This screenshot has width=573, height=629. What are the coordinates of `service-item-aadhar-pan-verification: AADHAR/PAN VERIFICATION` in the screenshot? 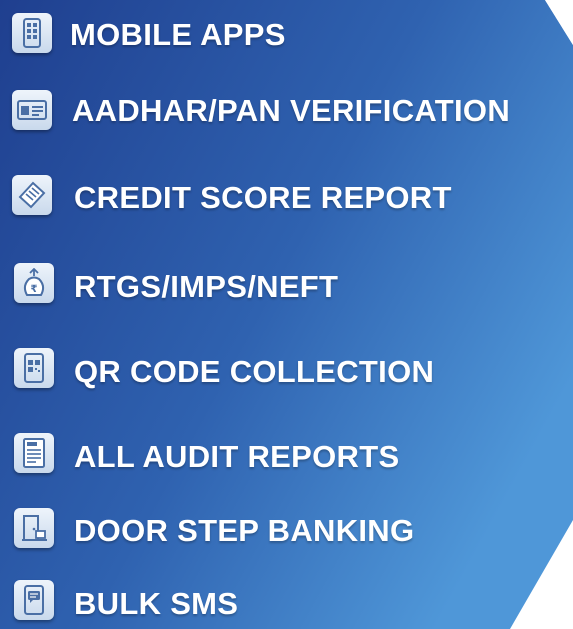 It's located at (286, 110).